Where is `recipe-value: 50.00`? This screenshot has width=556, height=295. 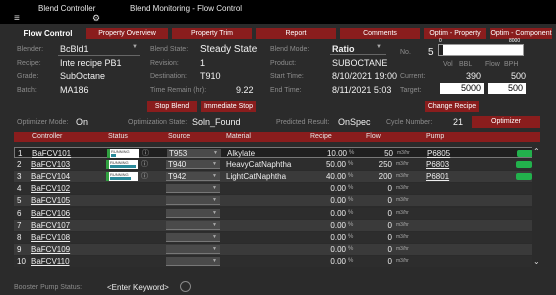 recipe-value: 50.00 is located at coordinates (335, 165).